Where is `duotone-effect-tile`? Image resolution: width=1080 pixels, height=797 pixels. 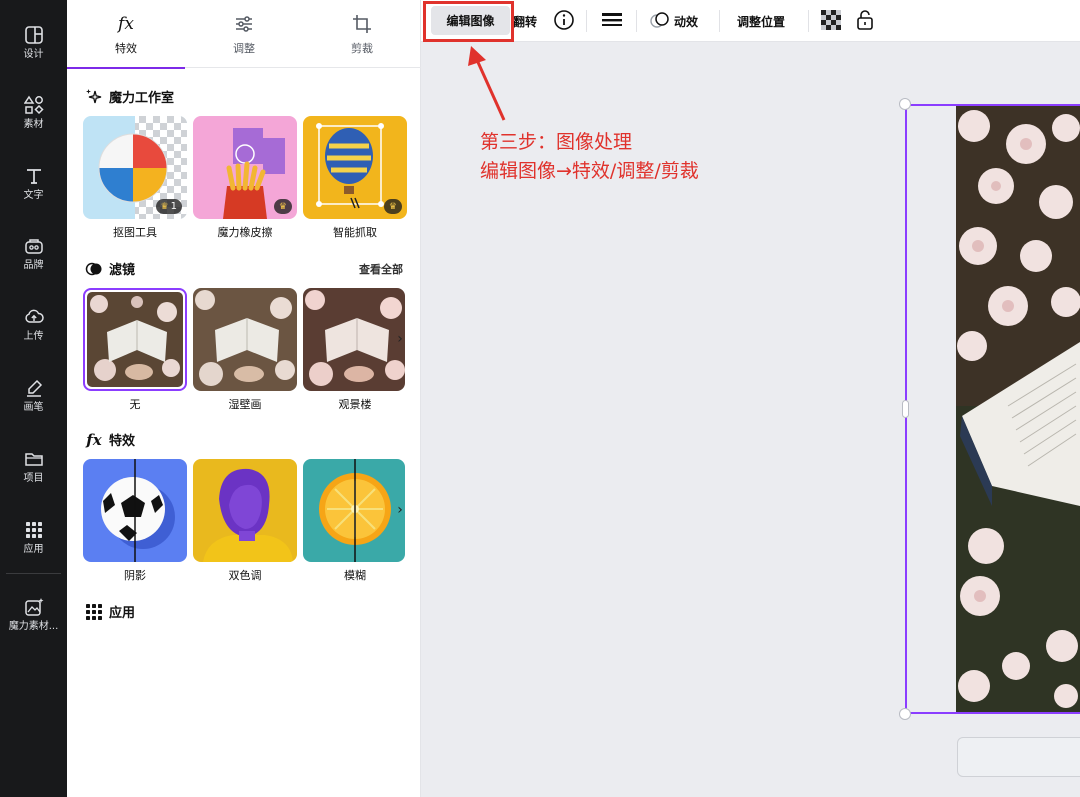 duotone-effect-tile is located at coordinates (245, 510).